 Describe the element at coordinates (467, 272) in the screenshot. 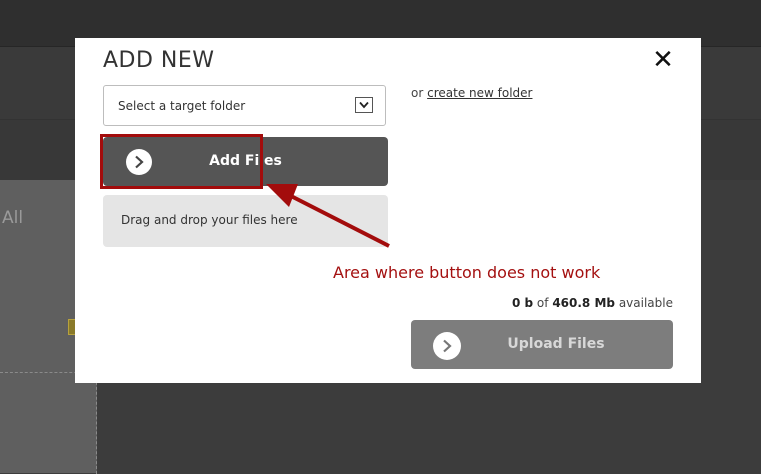

I see `annotation-caption: Area where button does not work` at that location.